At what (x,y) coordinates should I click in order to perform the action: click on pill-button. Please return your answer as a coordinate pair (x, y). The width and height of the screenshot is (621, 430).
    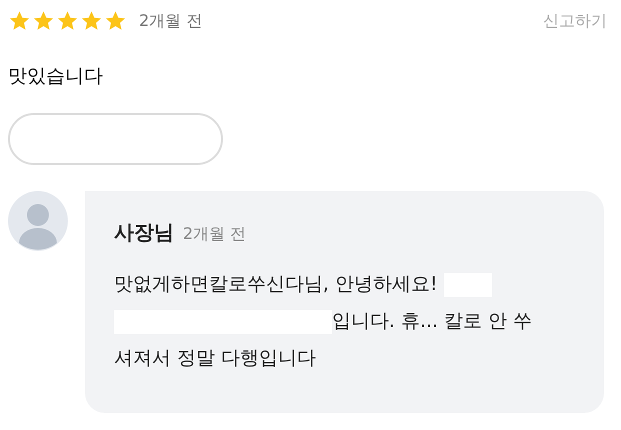
    Looking at the image, I should click on (115, 139).